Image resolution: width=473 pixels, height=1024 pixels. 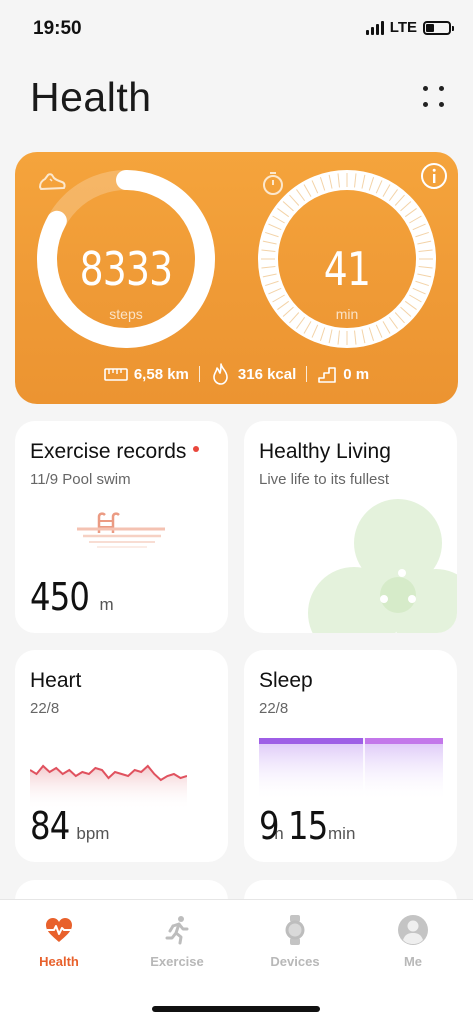 What do you see at coordinates (115, 452) in the screenshot?
I see `card-title: Exercise records` at bounding box center [115, 452].